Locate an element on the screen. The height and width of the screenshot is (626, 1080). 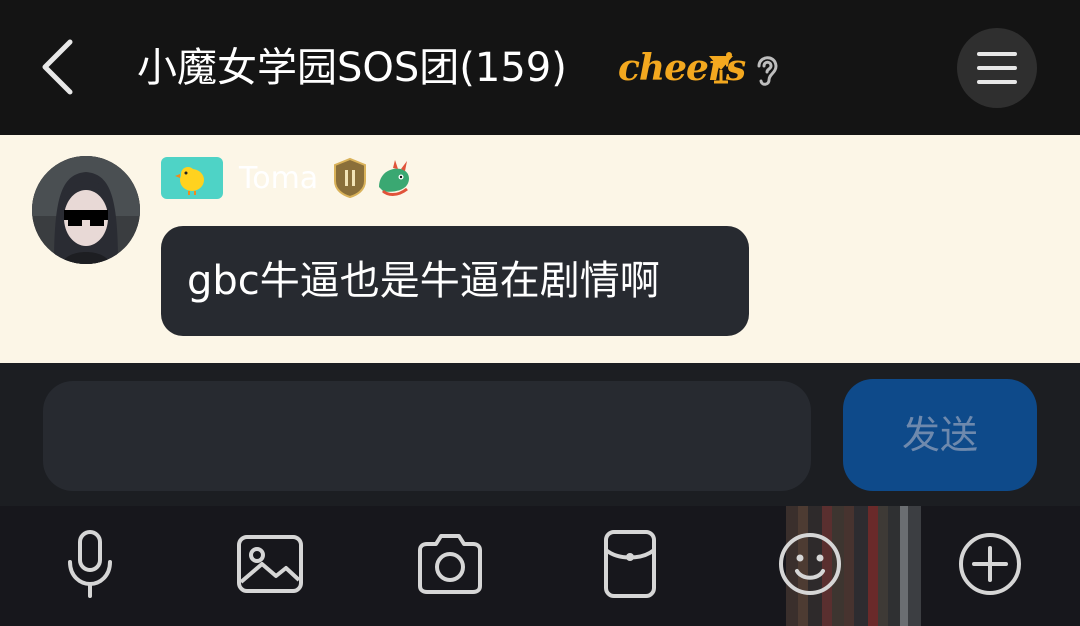
message-input is located at coordinates (427, 436).